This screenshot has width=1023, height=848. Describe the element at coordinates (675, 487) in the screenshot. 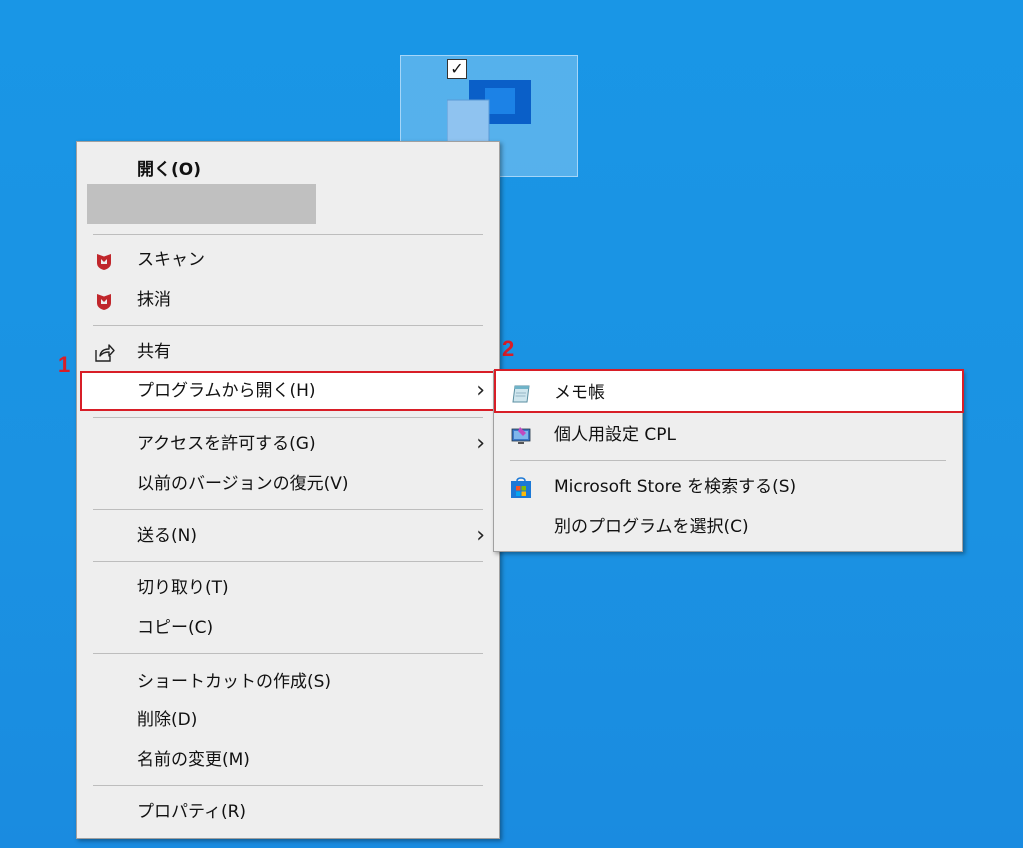

I see `submenu-item-search-store-label: Microsoft Store を検索する(S)` at that location.